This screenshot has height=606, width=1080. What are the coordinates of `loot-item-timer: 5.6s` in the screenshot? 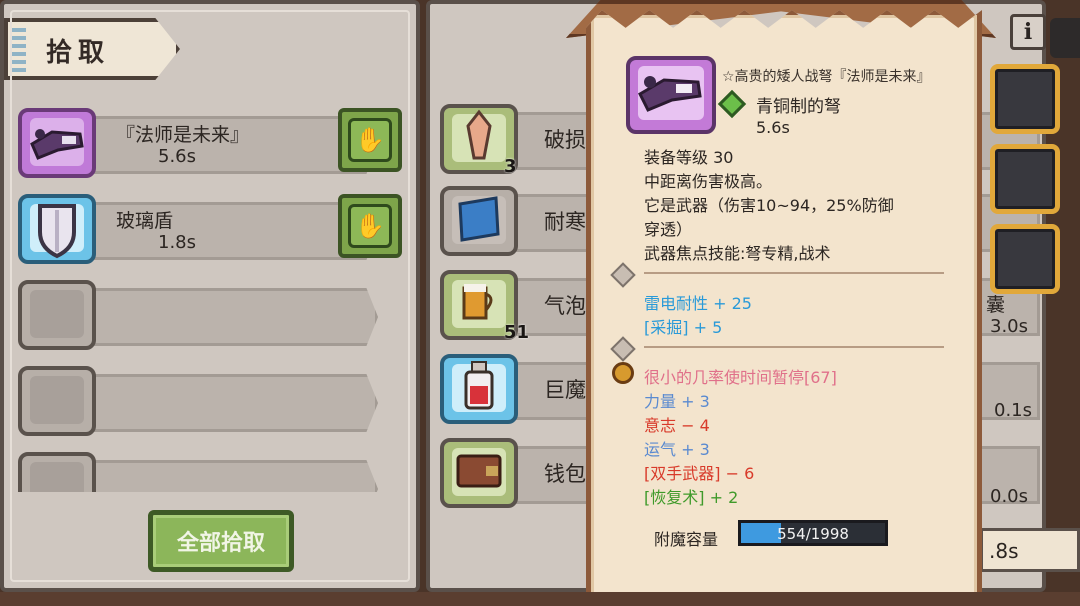 It's located at (177, 156).